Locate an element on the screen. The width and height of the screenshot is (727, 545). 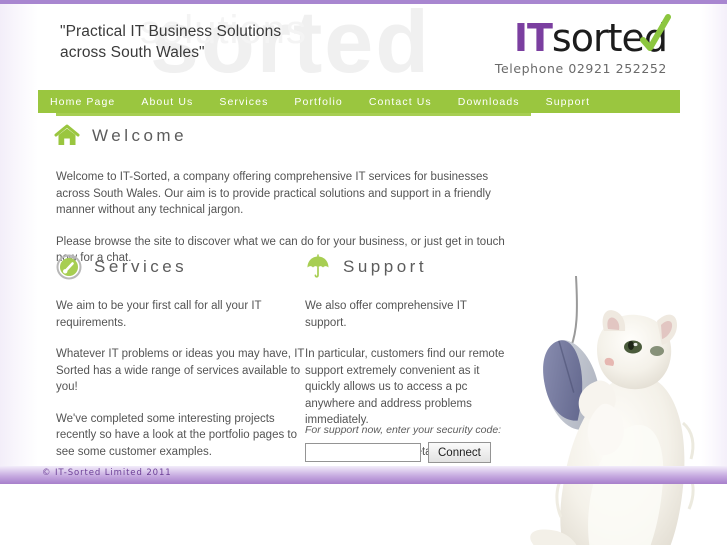
nav-item-downloads: Downloads is located at coordinates (489, 102).